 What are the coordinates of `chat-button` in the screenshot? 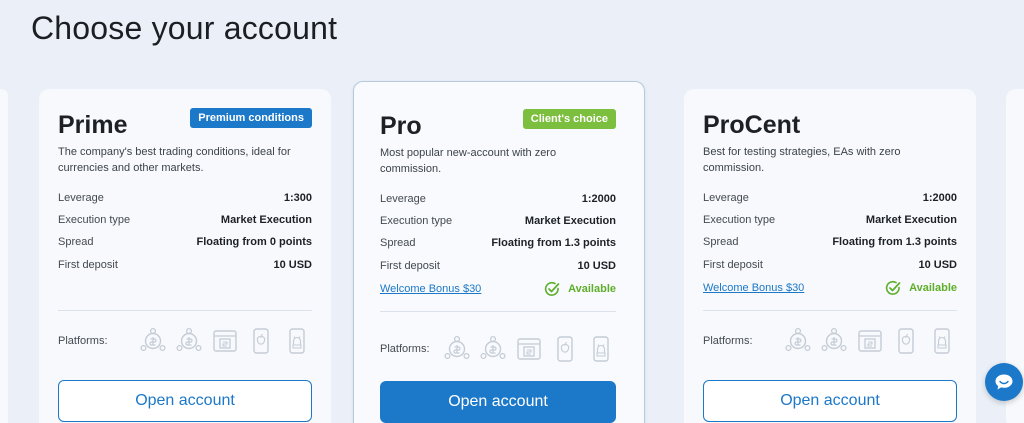 It's located at (1004, 382).